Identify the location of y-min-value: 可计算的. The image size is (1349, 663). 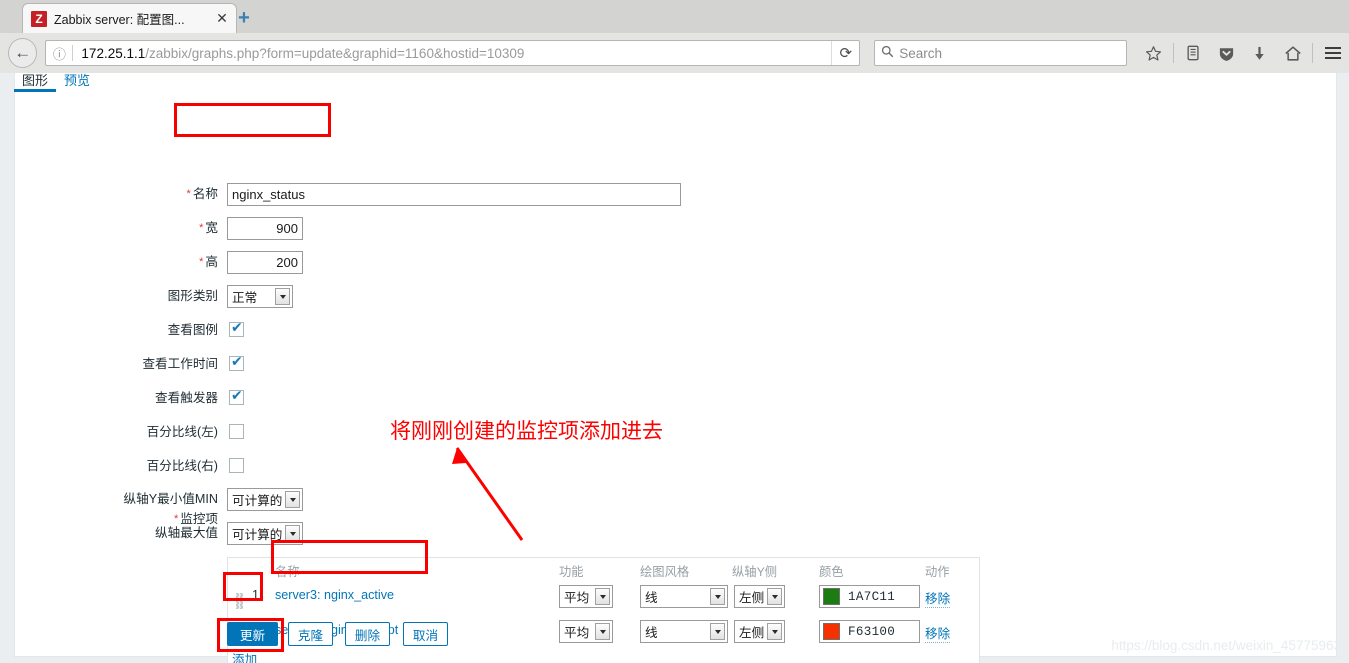
(257, 501).